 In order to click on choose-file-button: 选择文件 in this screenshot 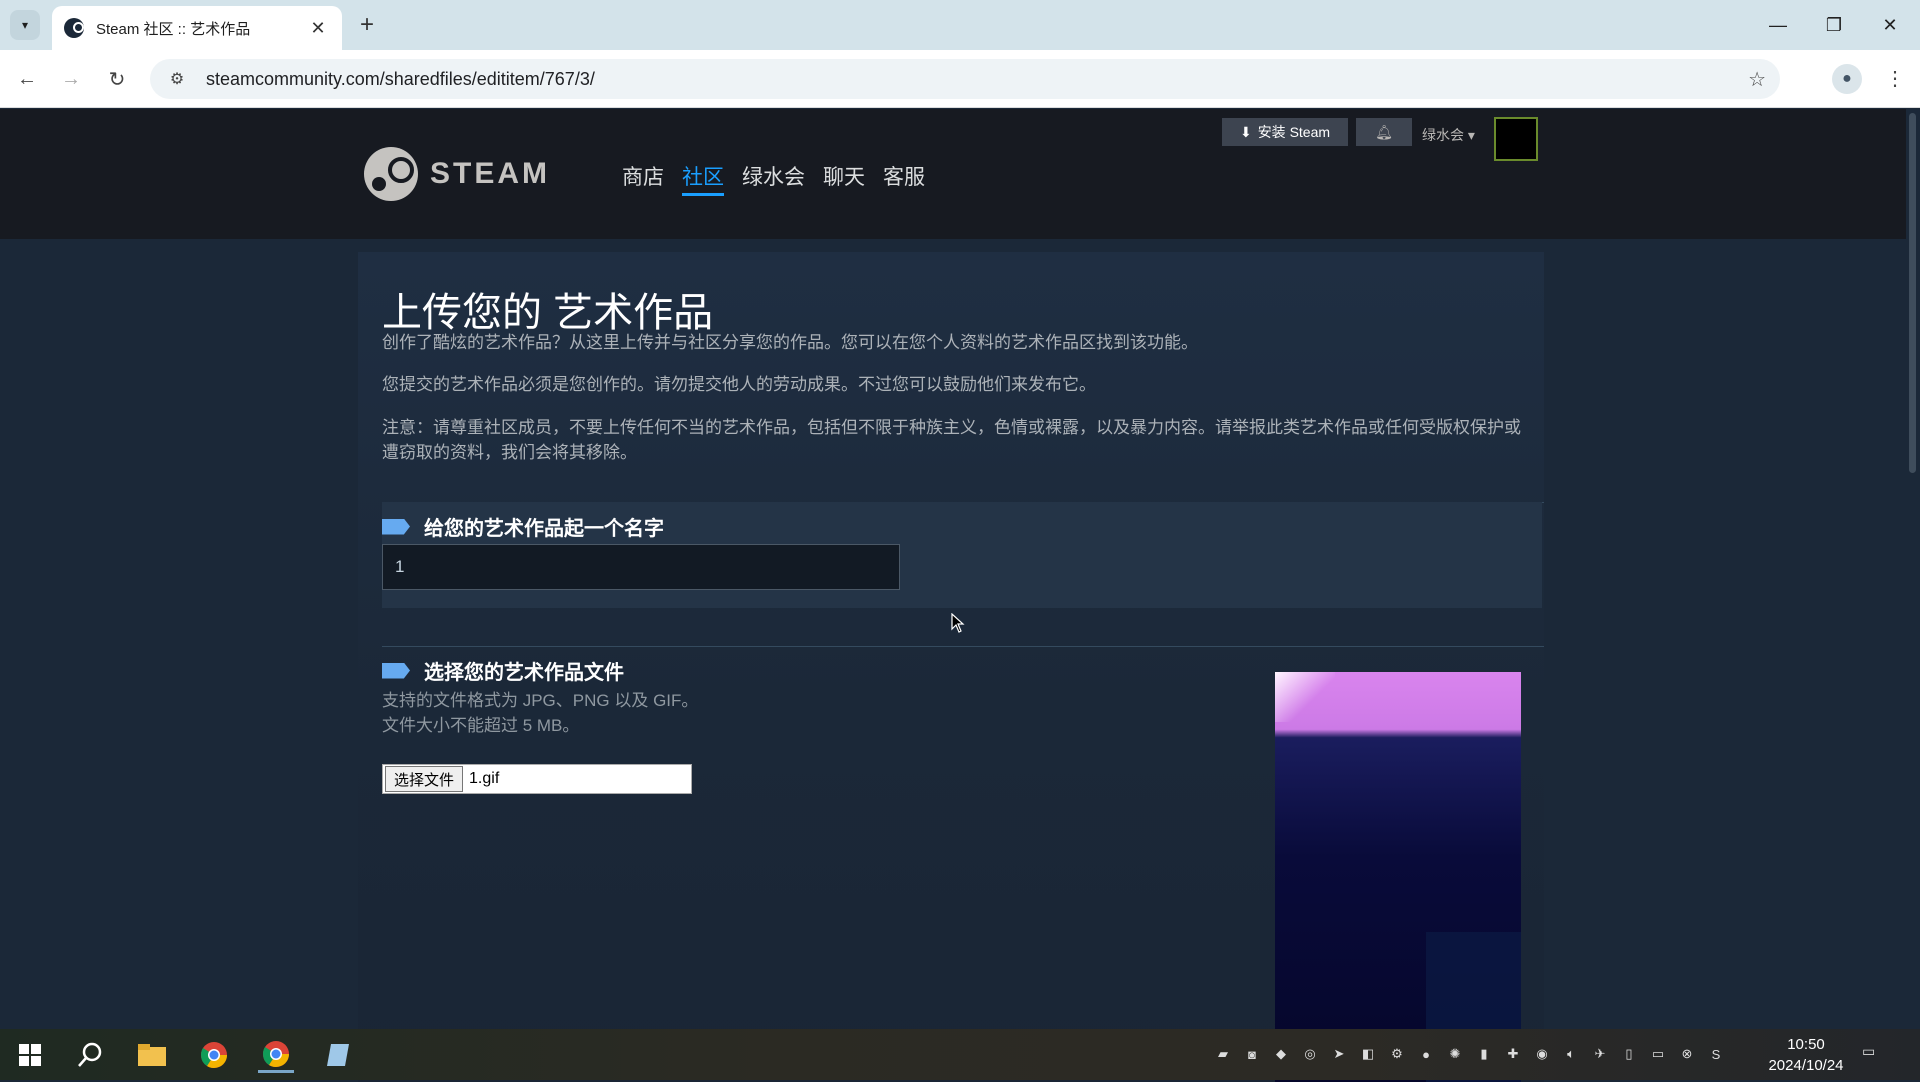, I will do `click(424, 779)`.